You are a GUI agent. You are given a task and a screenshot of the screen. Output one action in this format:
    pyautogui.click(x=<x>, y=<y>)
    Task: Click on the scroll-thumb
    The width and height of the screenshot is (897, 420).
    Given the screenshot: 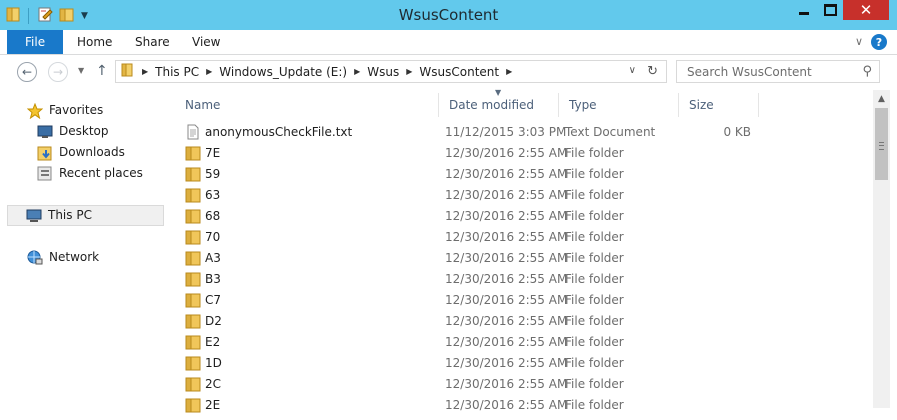 What is the action you would take?
    pyautogui.click(x=881, y=144)
    